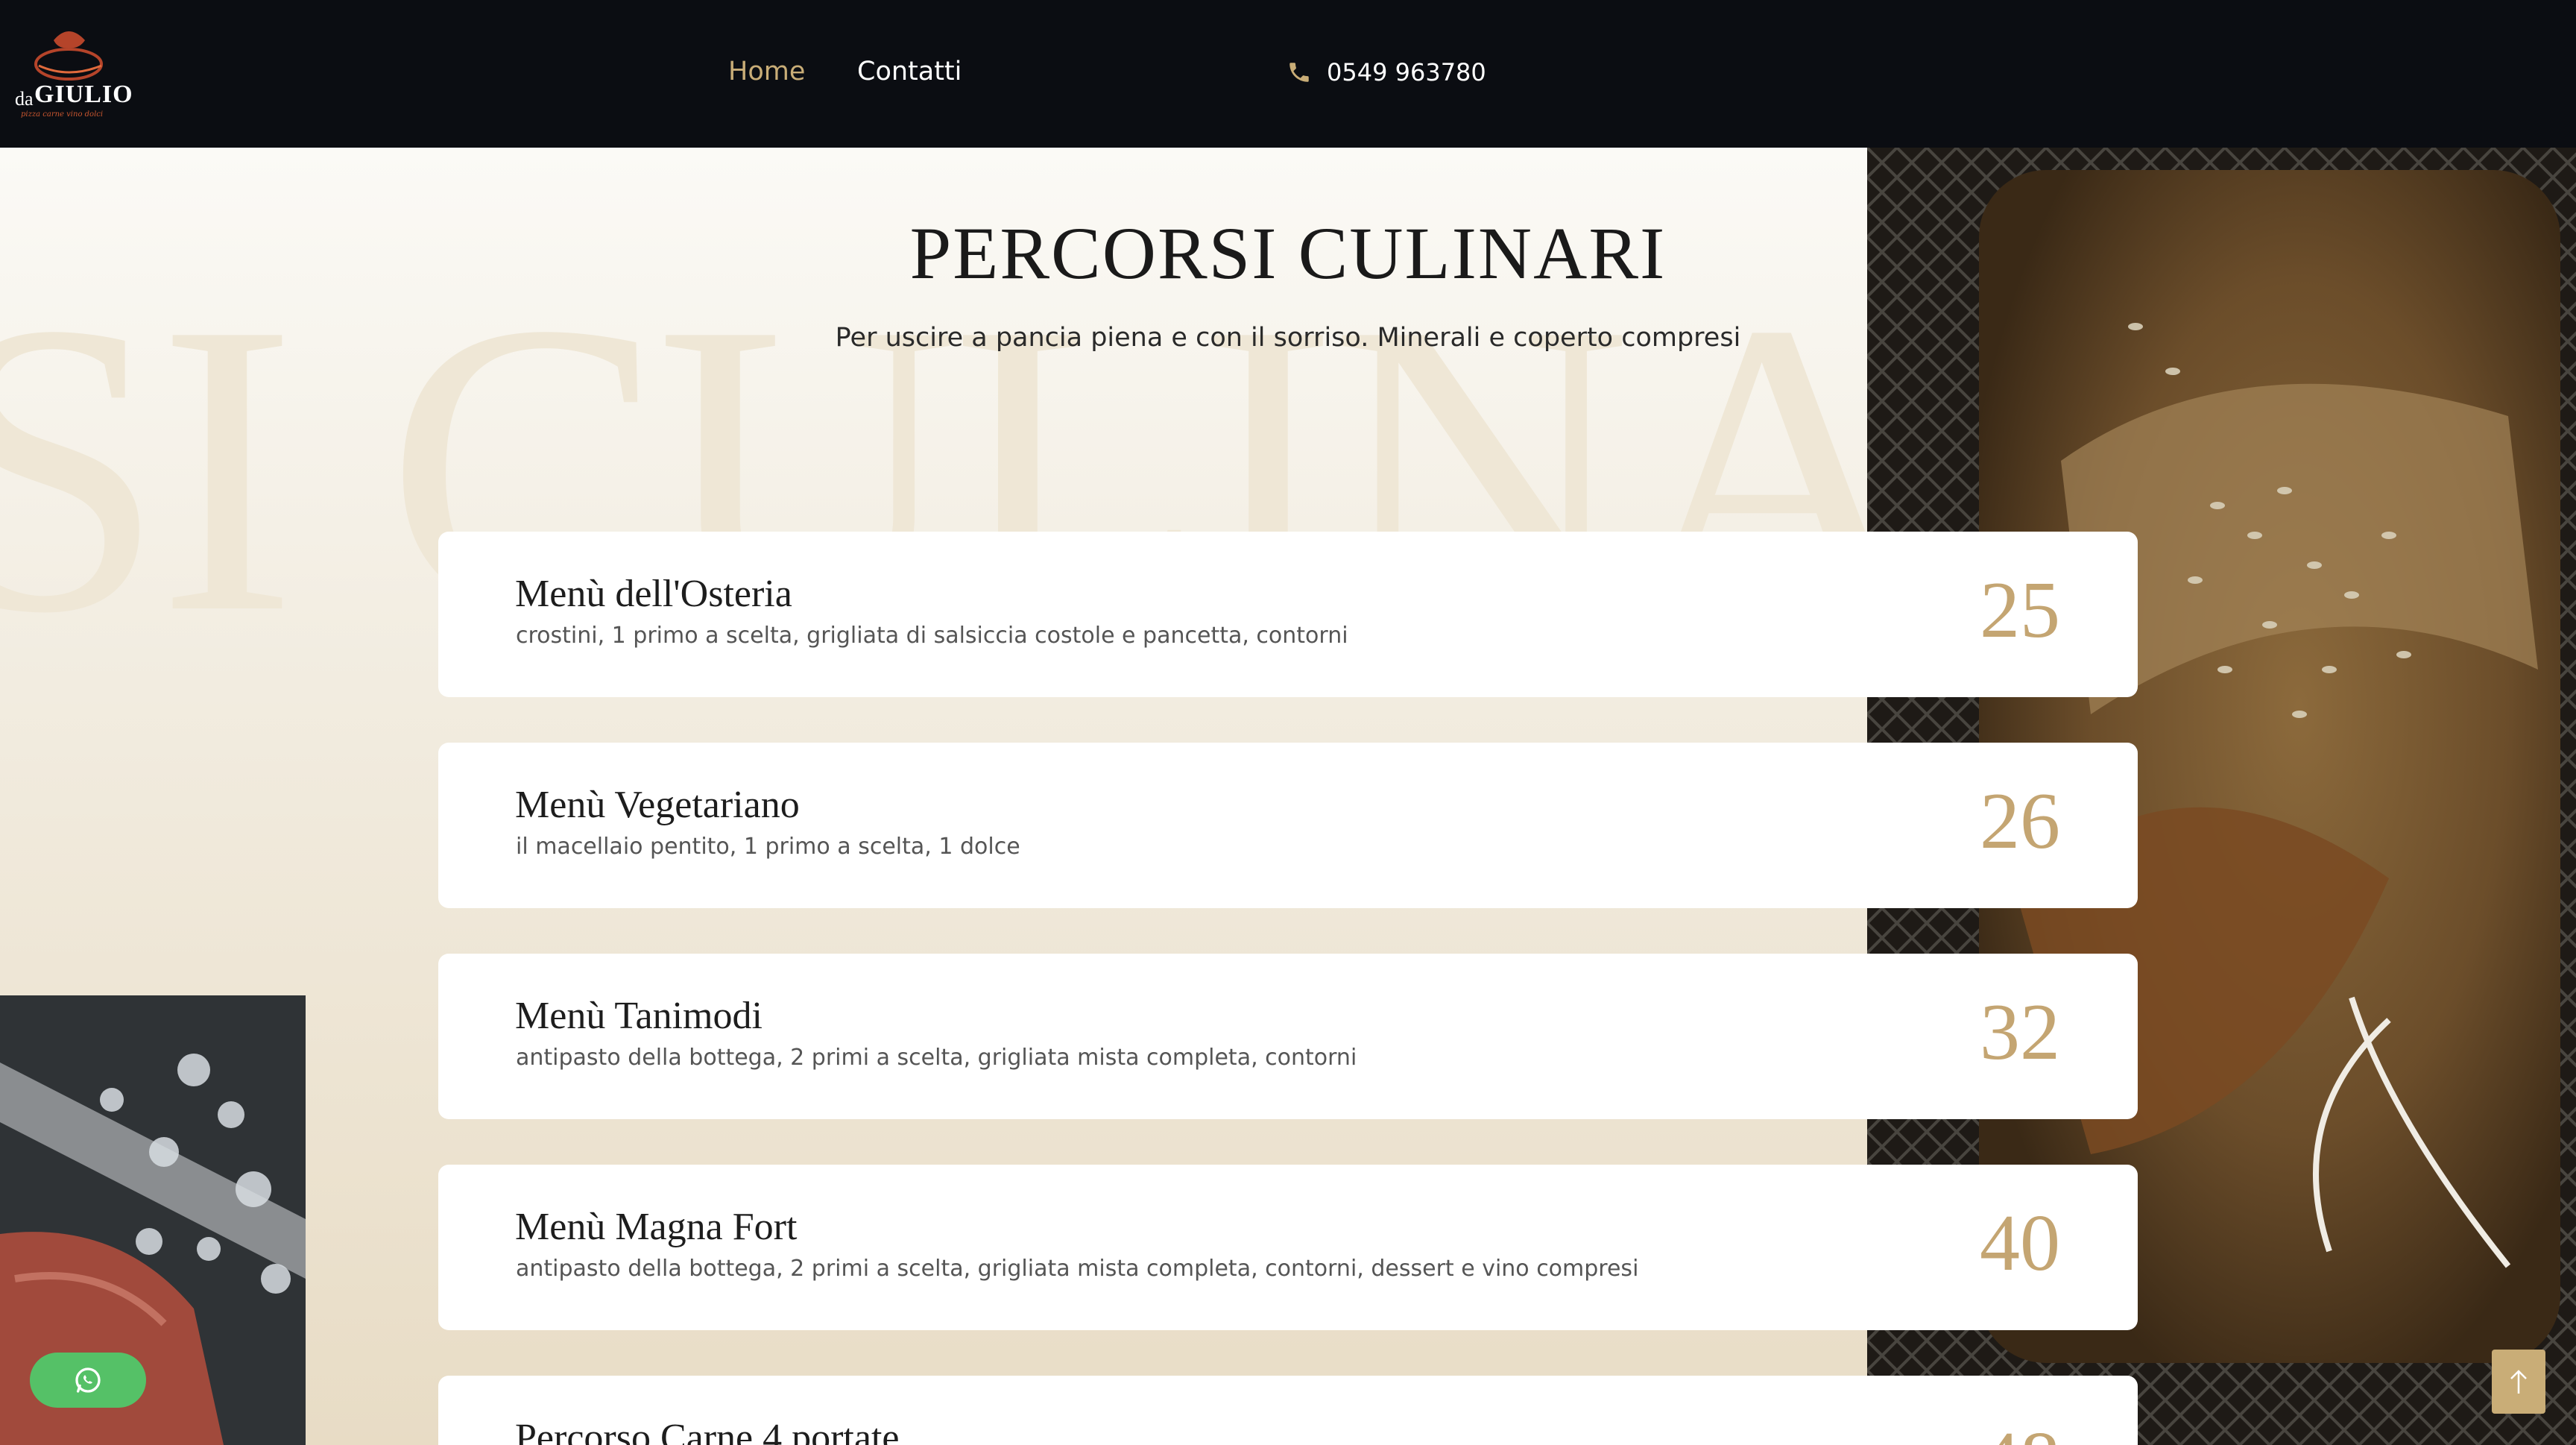  What do you see at coordinates (1288, 253) in the screenshot?
I see `page-title: PERCORSI CULINARI` at bounding box center [1288, 253].